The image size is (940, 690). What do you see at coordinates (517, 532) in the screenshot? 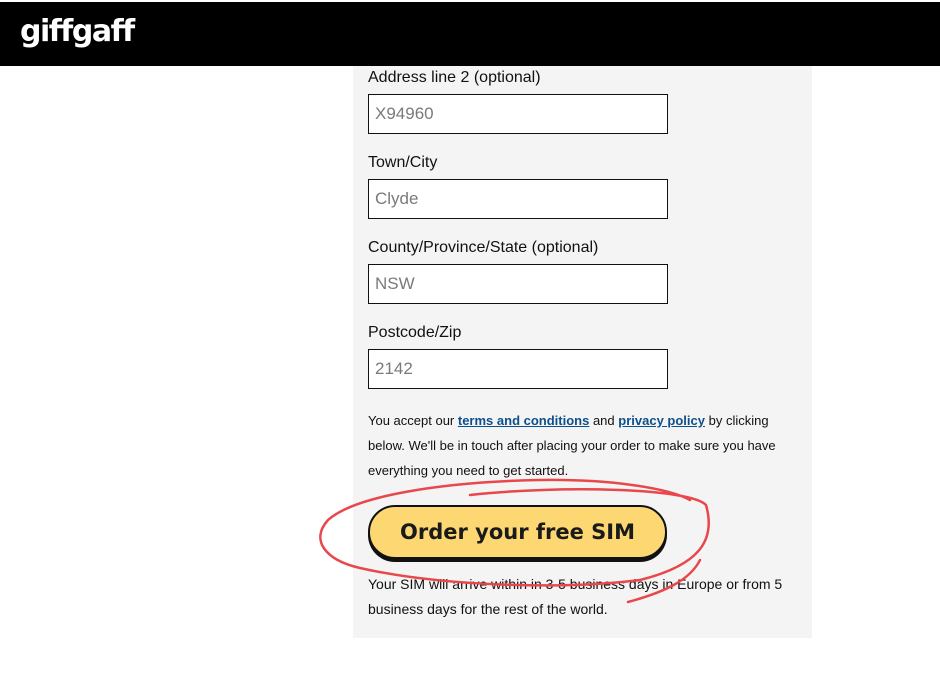
I see `order-free-sim-button: Order your free SIM` at bounding box center [517, 532].